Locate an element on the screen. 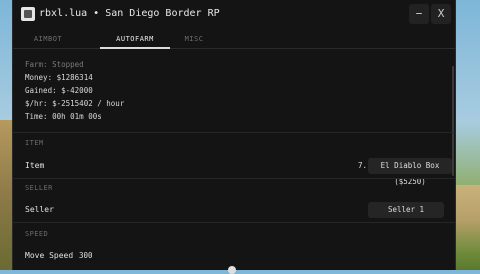  farm-status: Farm: Stopped is located at coordinates (54, 64).